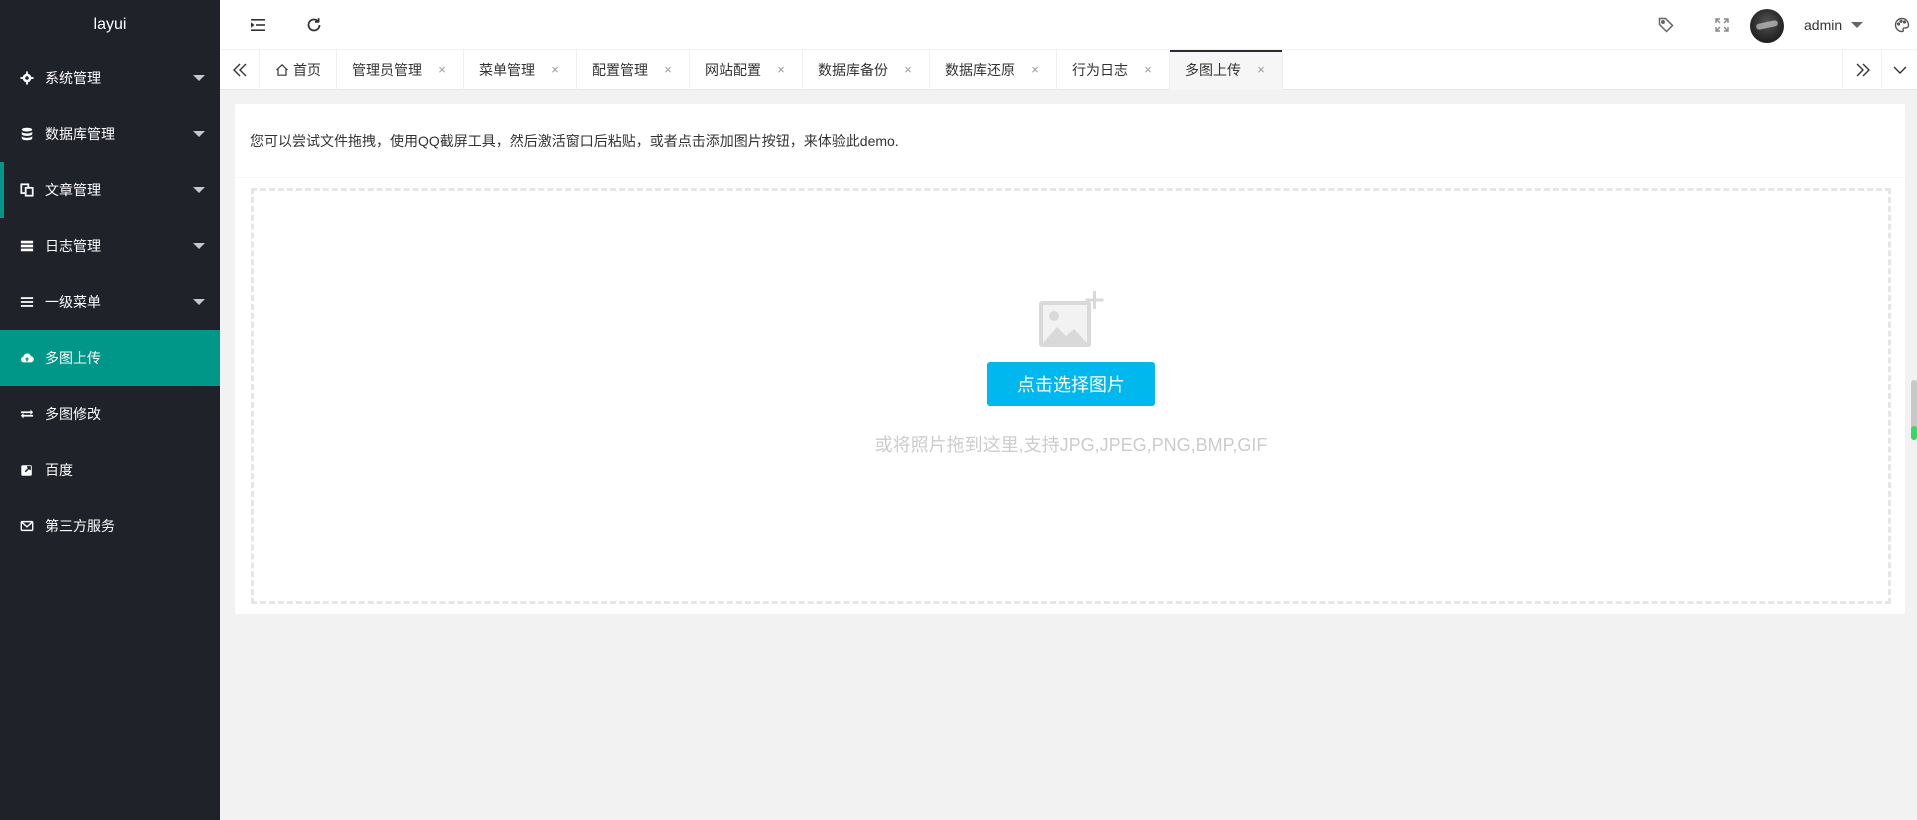  I want to click on tab-action-log: 行为日志 ×, so click(1113, 70).